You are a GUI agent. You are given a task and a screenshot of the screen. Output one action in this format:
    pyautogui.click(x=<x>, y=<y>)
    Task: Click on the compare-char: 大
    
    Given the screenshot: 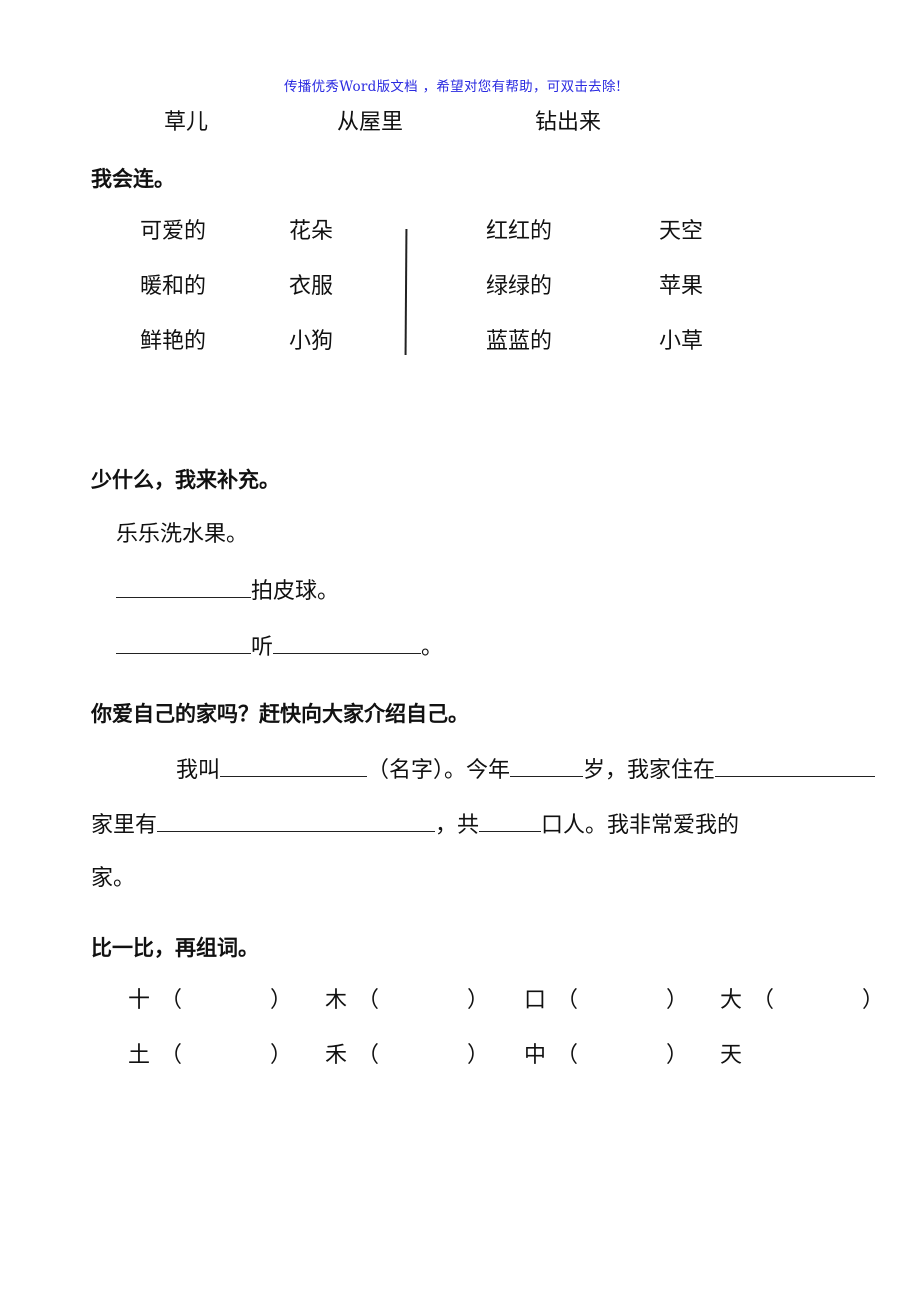 What is the action you would take?
    pyautogui.click(x=731, y=1000)
    